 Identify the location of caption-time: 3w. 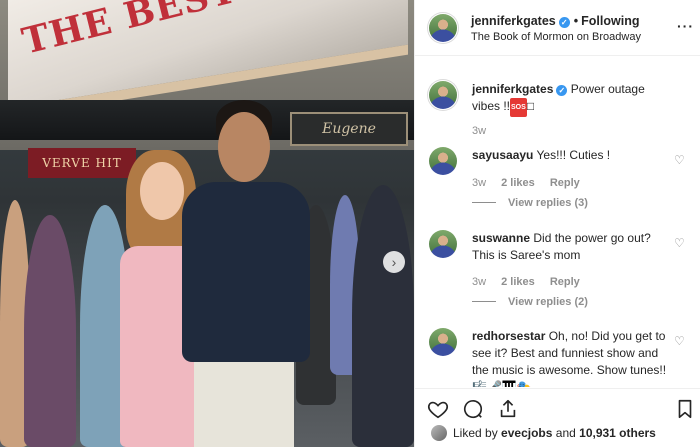
(479, 131).